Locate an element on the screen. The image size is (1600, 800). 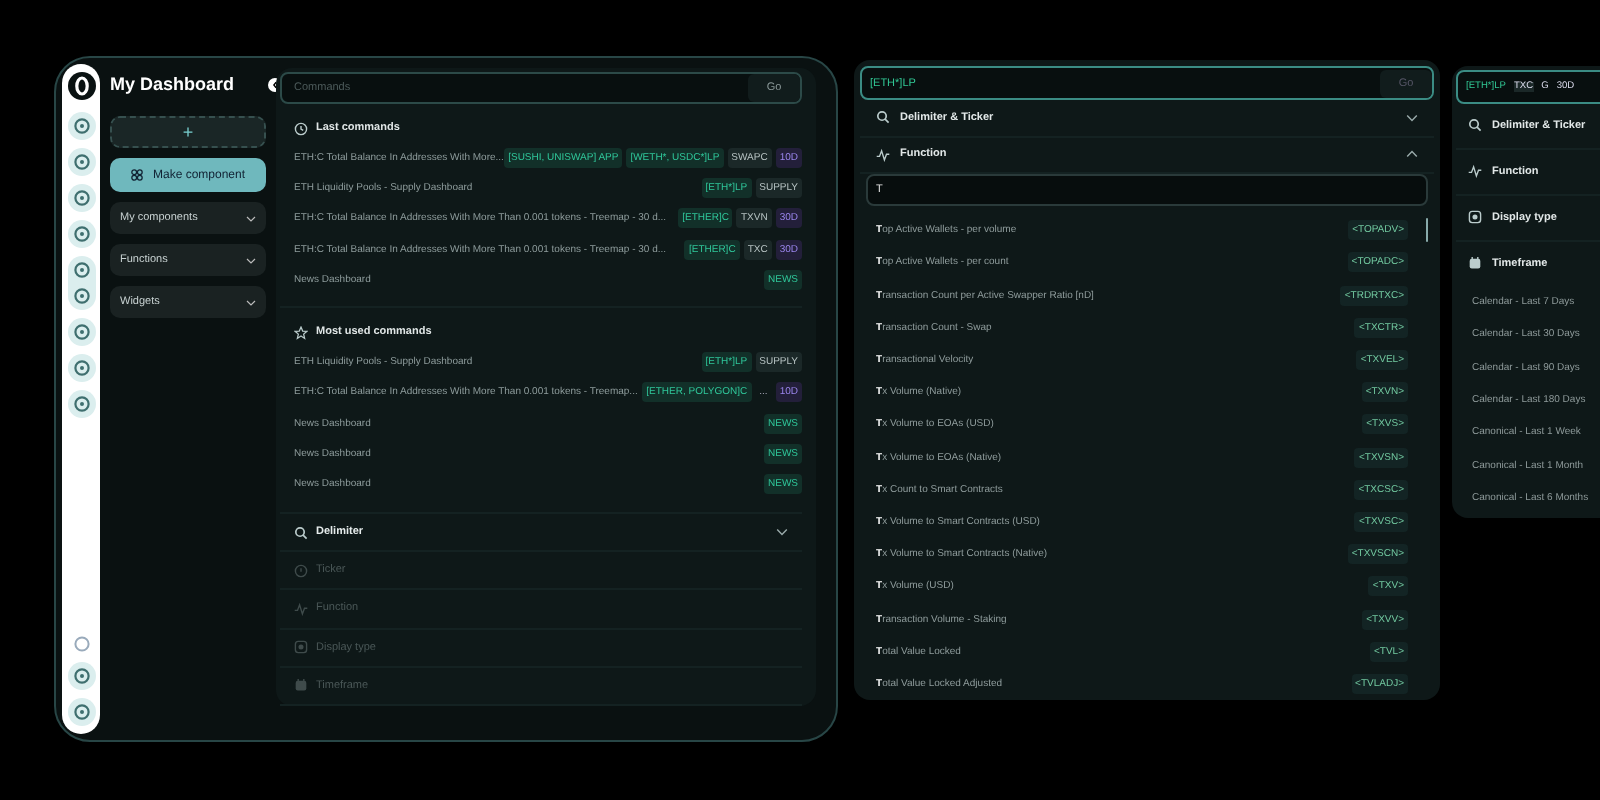
logo-icon is located at coordinates (81, 86).